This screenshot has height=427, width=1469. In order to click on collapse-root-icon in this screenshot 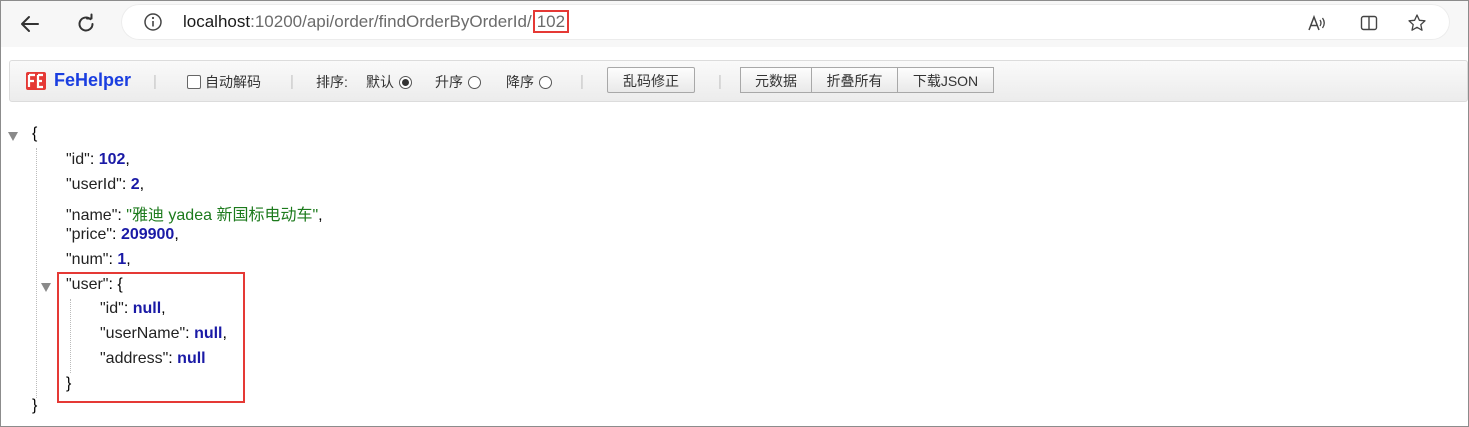, I will do `click(13, 136)`.